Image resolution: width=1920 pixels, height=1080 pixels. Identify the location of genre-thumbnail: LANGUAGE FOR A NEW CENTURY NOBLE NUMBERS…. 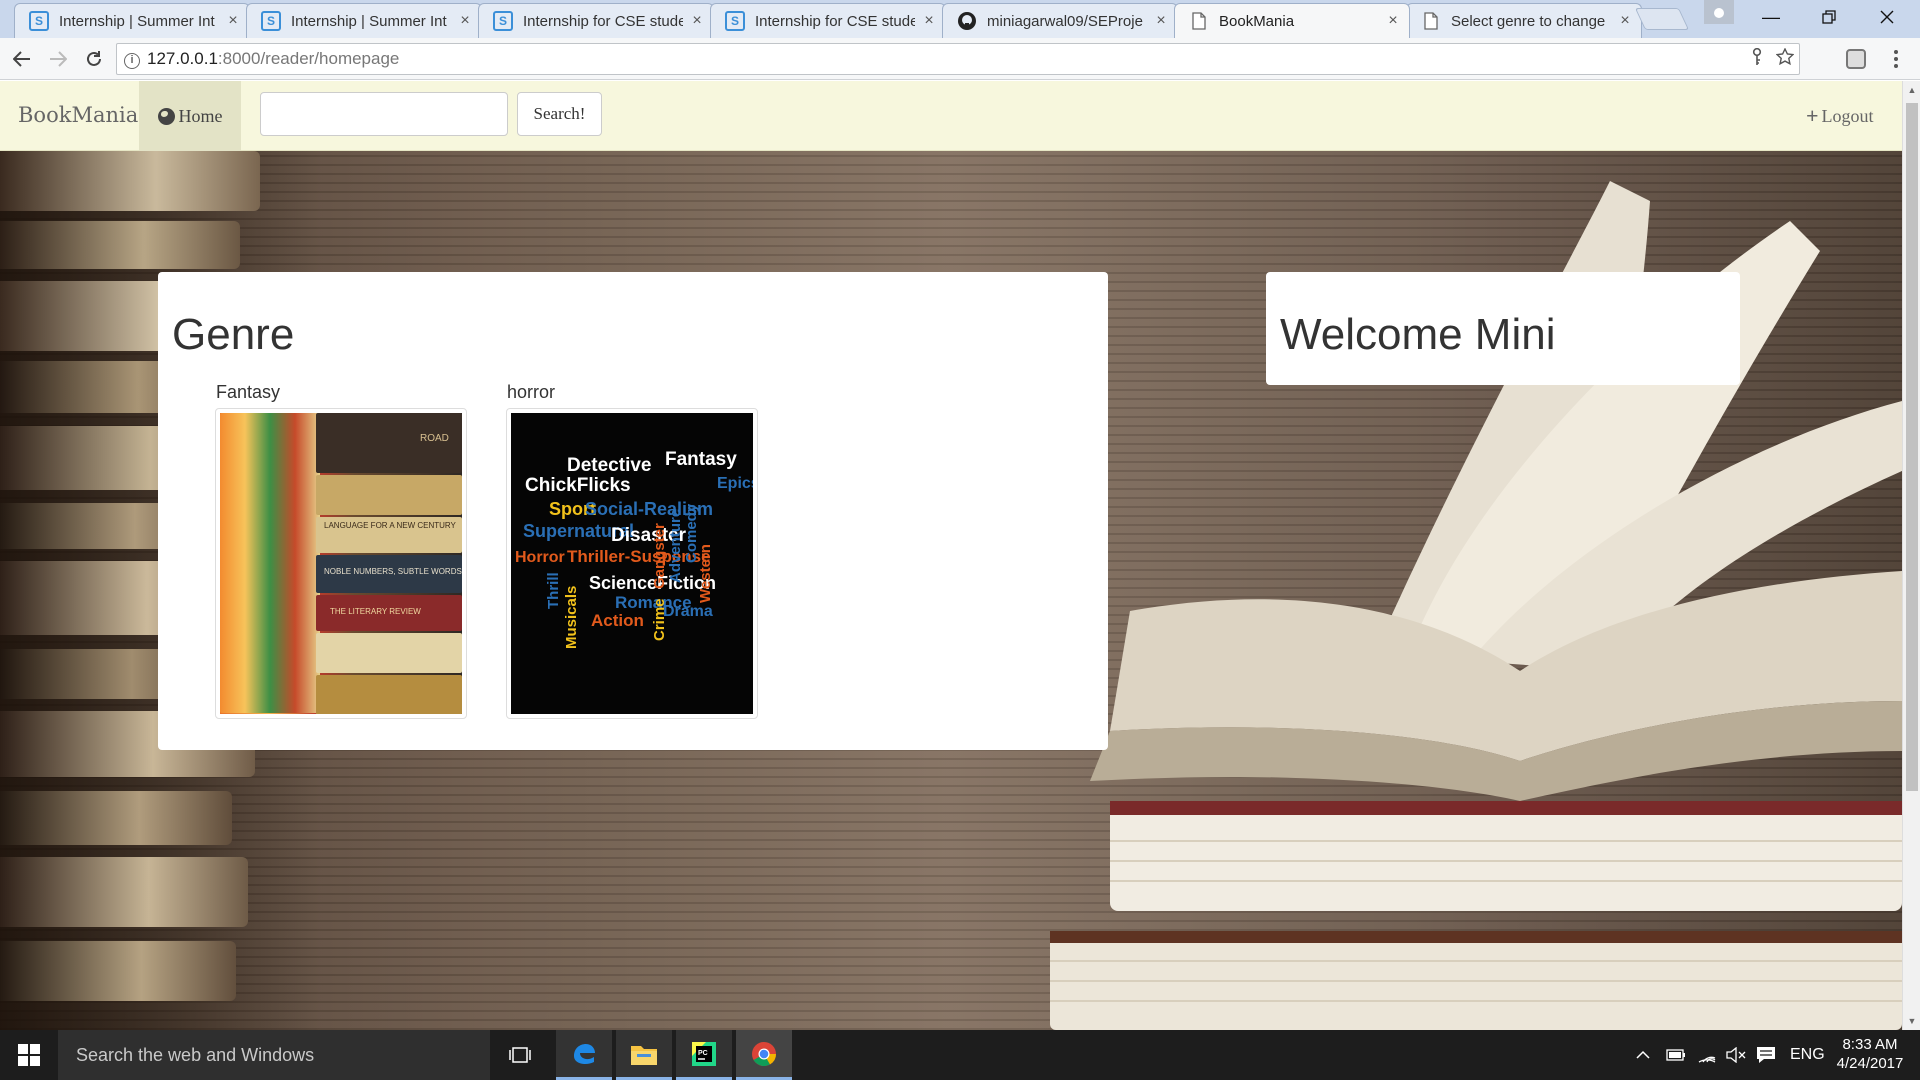
(341, 563).